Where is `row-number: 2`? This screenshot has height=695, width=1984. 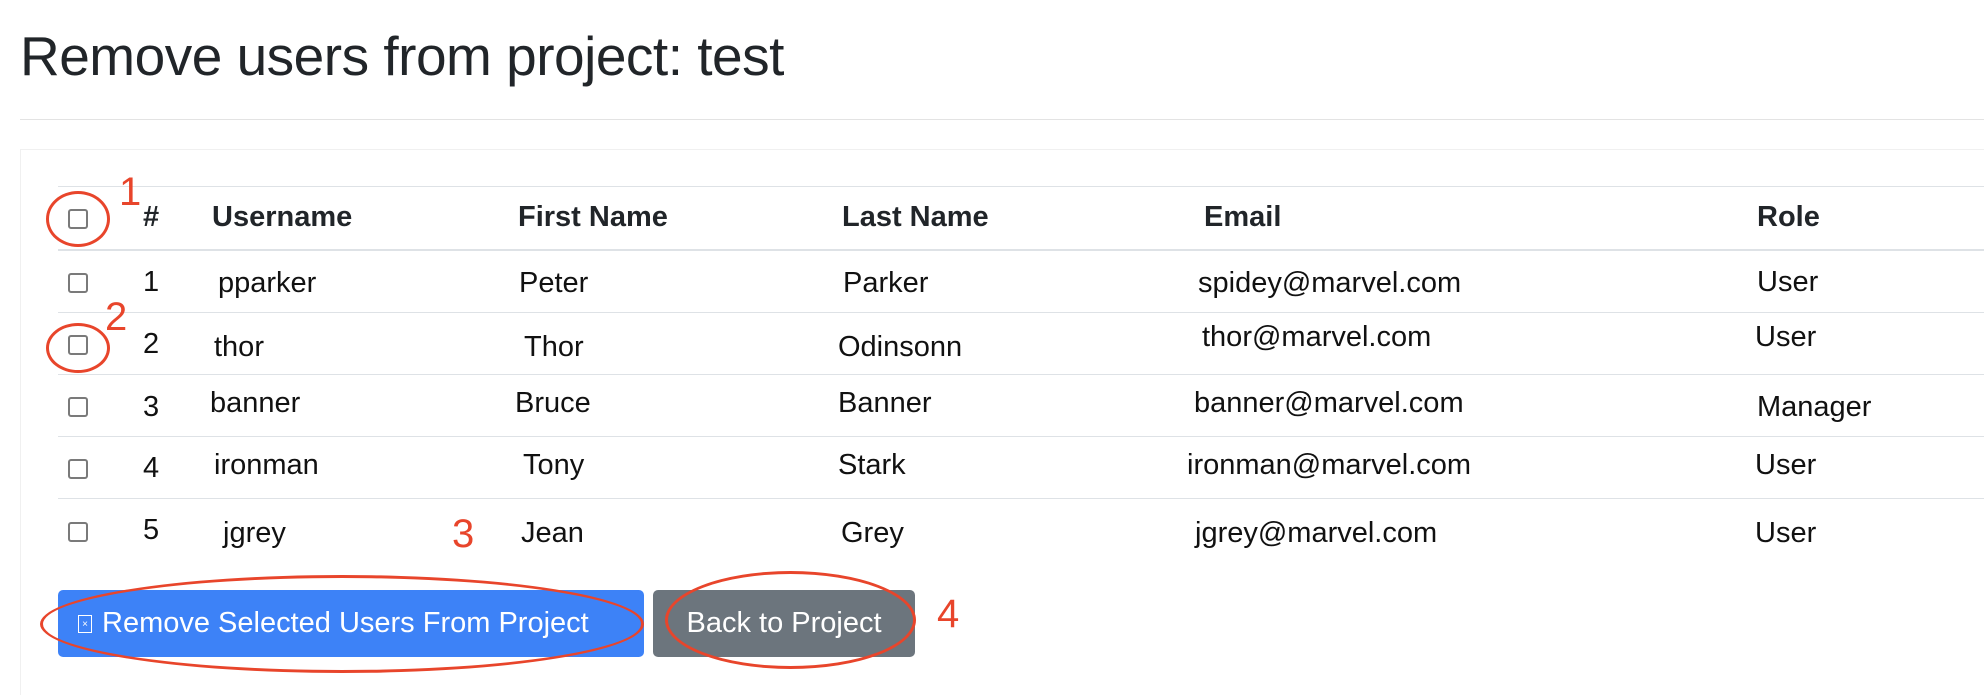
row-number: 2 is located at coordinates (151, 344).